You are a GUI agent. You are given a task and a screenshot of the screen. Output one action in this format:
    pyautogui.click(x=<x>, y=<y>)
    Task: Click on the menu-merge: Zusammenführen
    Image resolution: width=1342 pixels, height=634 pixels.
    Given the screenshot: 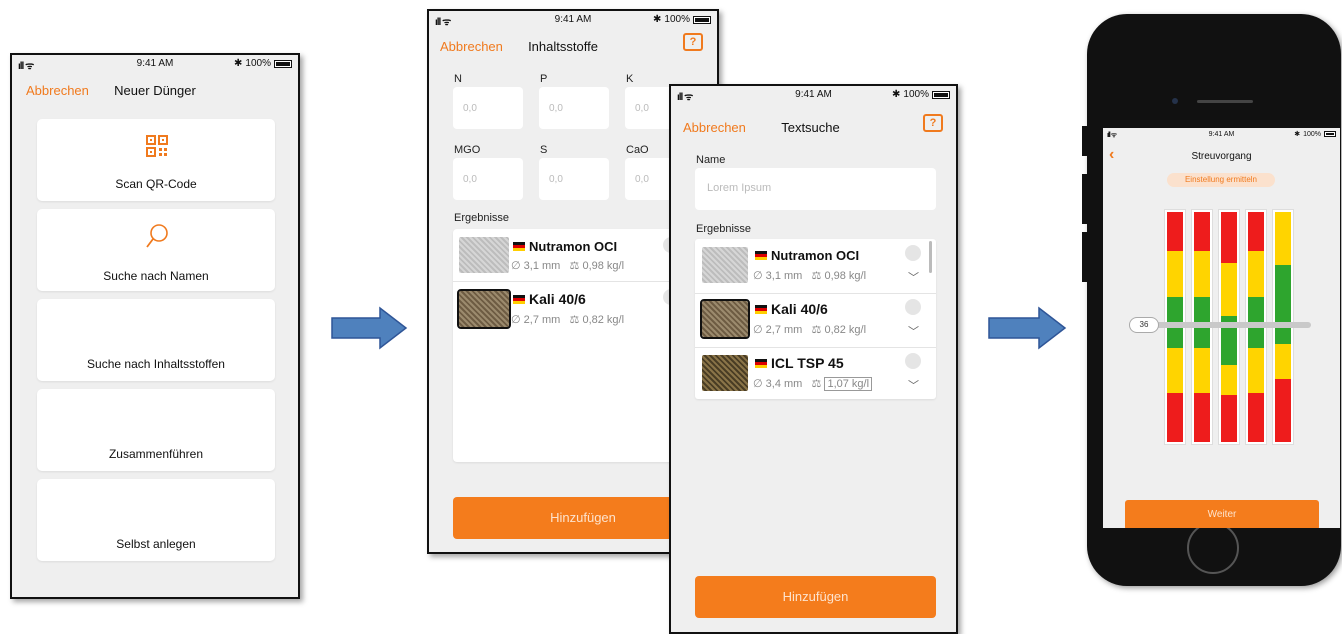 What is the action you would take?
    pyautogui.click(x=156, y=430)
    